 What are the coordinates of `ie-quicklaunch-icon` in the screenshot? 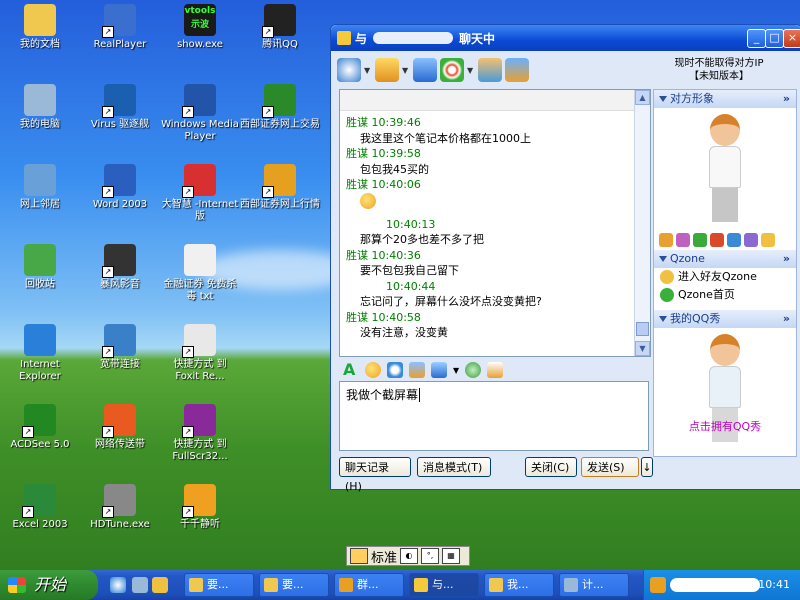 It's located at (118, 585).